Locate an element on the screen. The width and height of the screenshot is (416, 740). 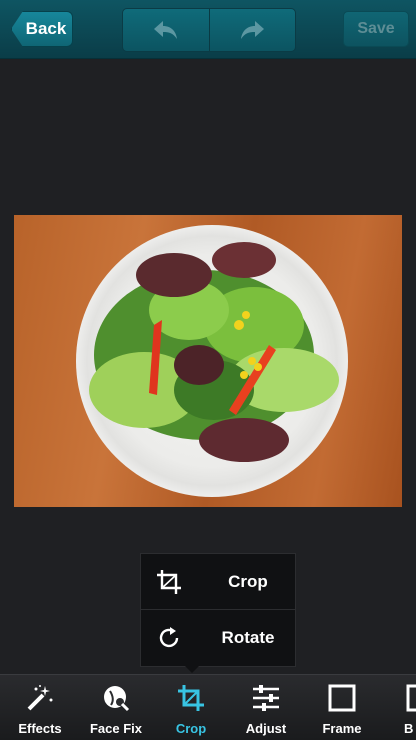
tool-frame: Frame is located at coordinates (342, 707).